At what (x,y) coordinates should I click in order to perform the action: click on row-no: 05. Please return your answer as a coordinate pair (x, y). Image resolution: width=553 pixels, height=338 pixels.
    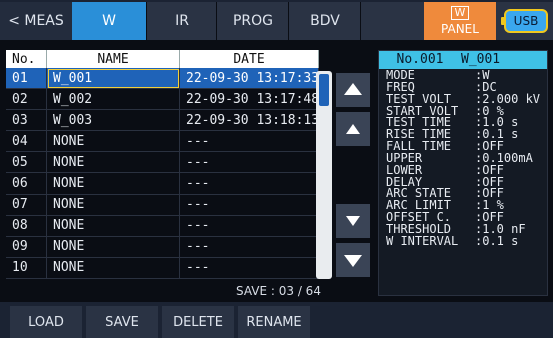
    Looking at the image, I should click on (26, 162).